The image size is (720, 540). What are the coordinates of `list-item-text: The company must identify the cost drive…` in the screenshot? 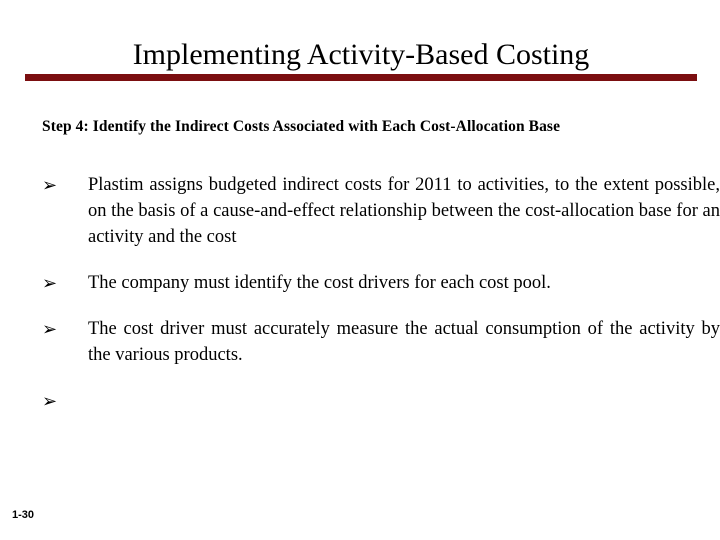 It's located at (319, 283).